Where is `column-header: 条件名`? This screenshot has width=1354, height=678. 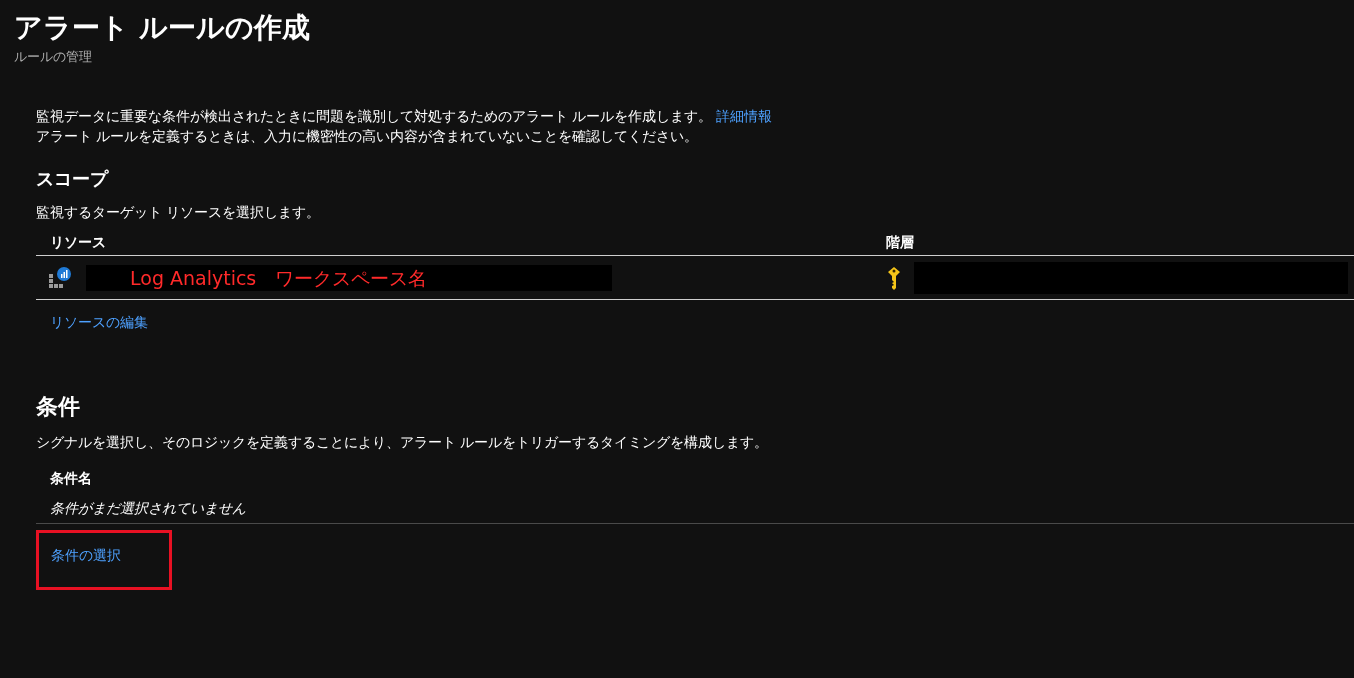
column-header: 条件名 is located at coordinates (71, 478).